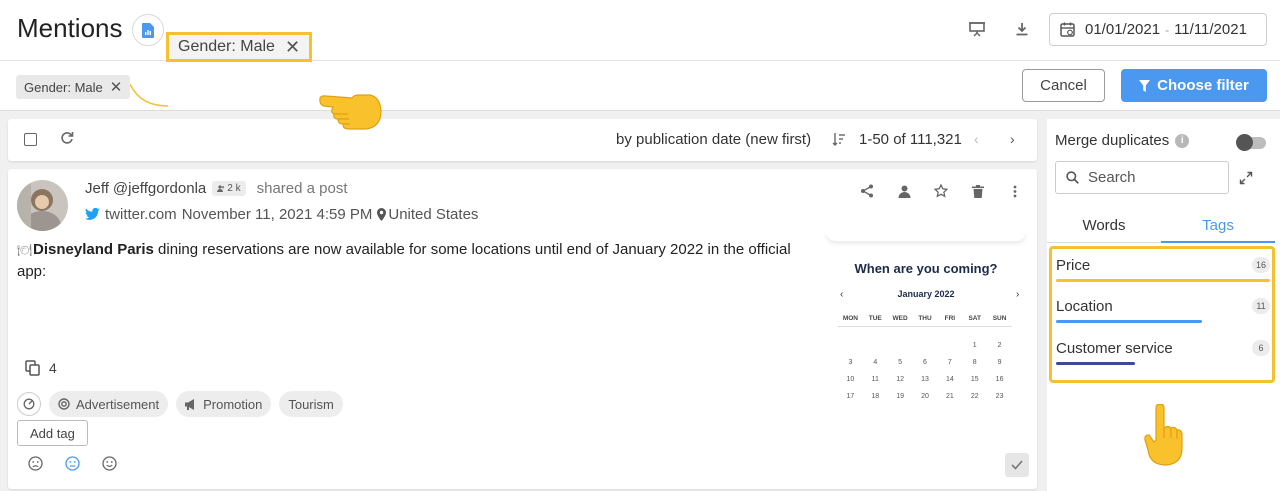  I want to click on sort-order-icon, so click(839, 139).